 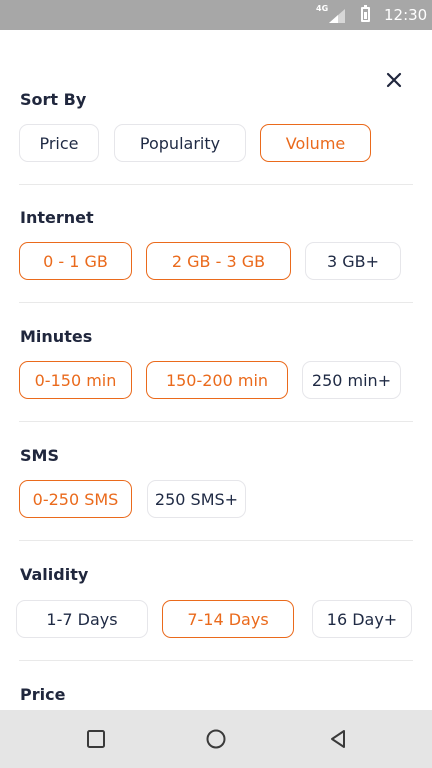 I want to click on status-bar: 4G 12:30, so click(x=216, y=15).